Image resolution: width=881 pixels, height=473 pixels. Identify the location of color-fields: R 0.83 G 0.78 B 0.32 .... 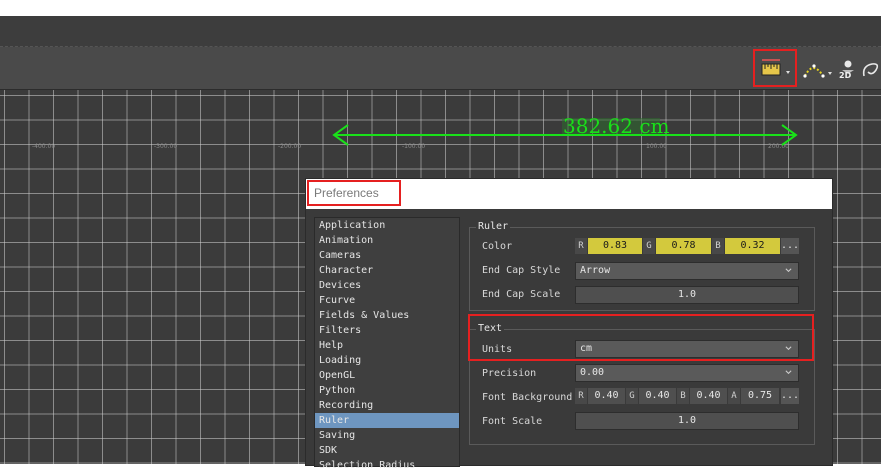
(687, 247).